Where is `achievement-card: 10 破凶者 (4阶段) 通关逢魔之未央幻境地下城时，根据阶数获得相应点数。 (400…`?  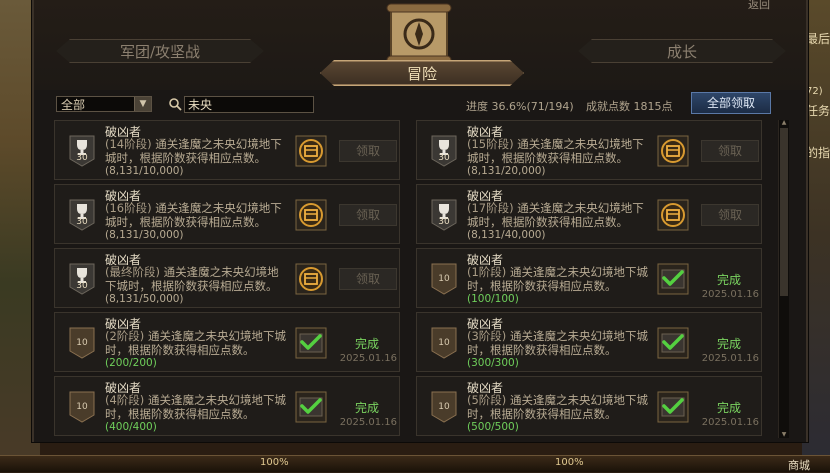 achievement-card: 10 破凶者 (4阶段) 通关逢魔之未央幻境地下城时，根据阶数获得相应点数。 (400… is located at coordinates (227, 406).